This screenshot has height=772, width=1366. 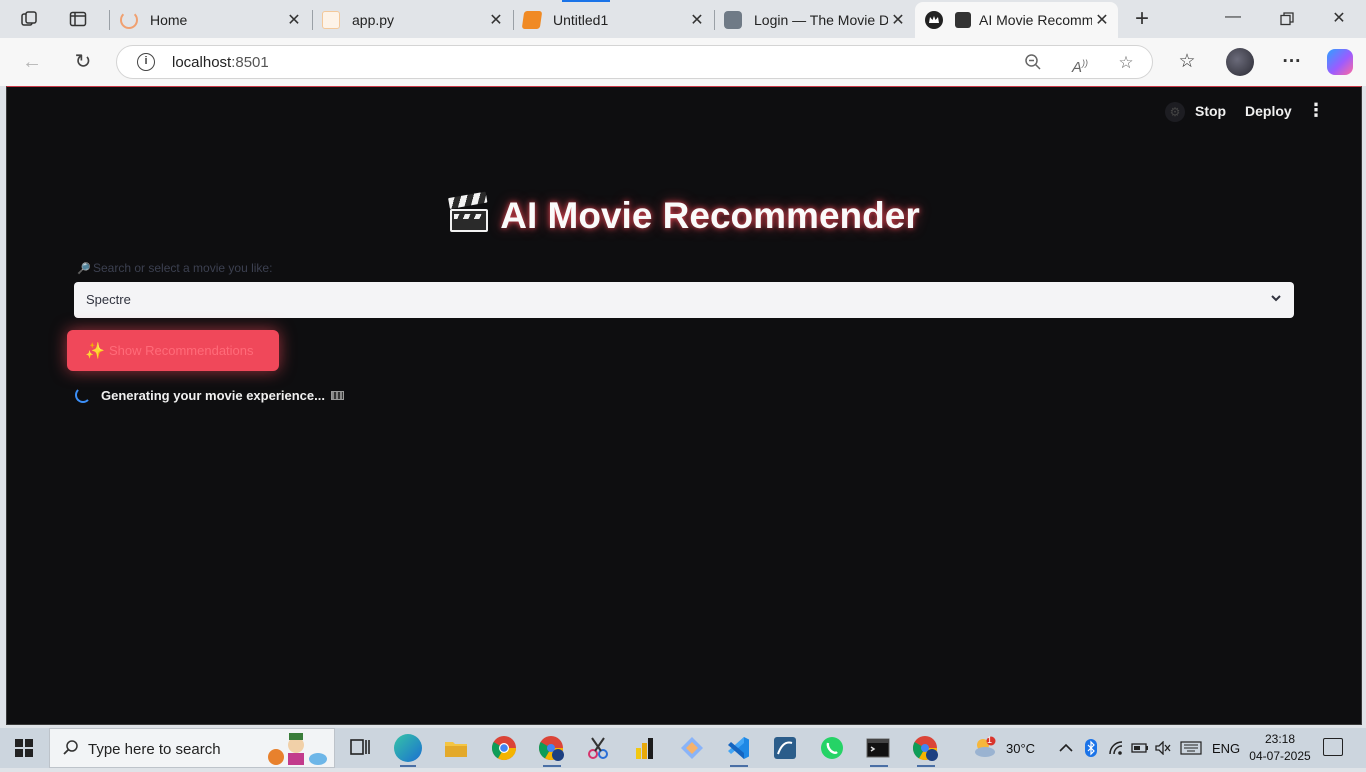 I want to click on chrome-icon, so click(x=505, y=748).